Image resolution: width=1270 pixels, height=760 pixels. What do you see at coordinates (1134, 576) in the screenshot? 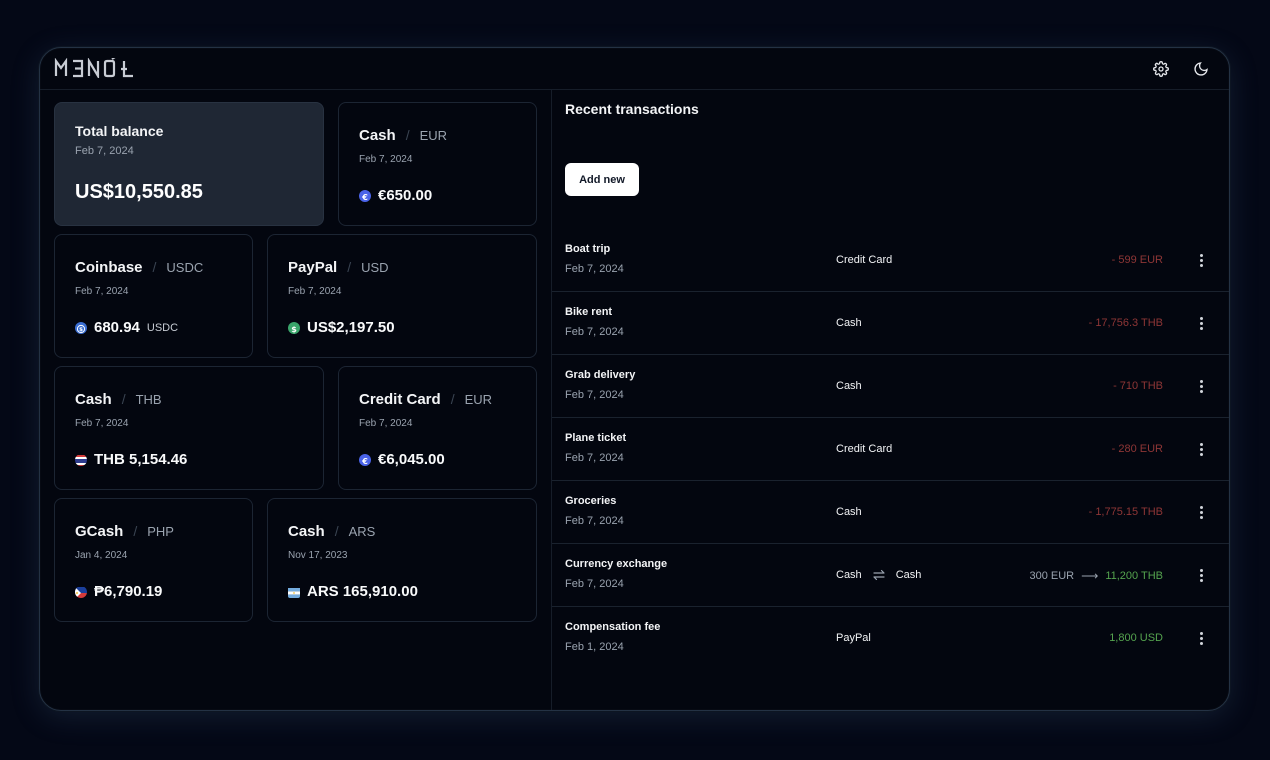
I see `exchange-amount-to: 11,200 THB` at bounding box center [1134, 576].